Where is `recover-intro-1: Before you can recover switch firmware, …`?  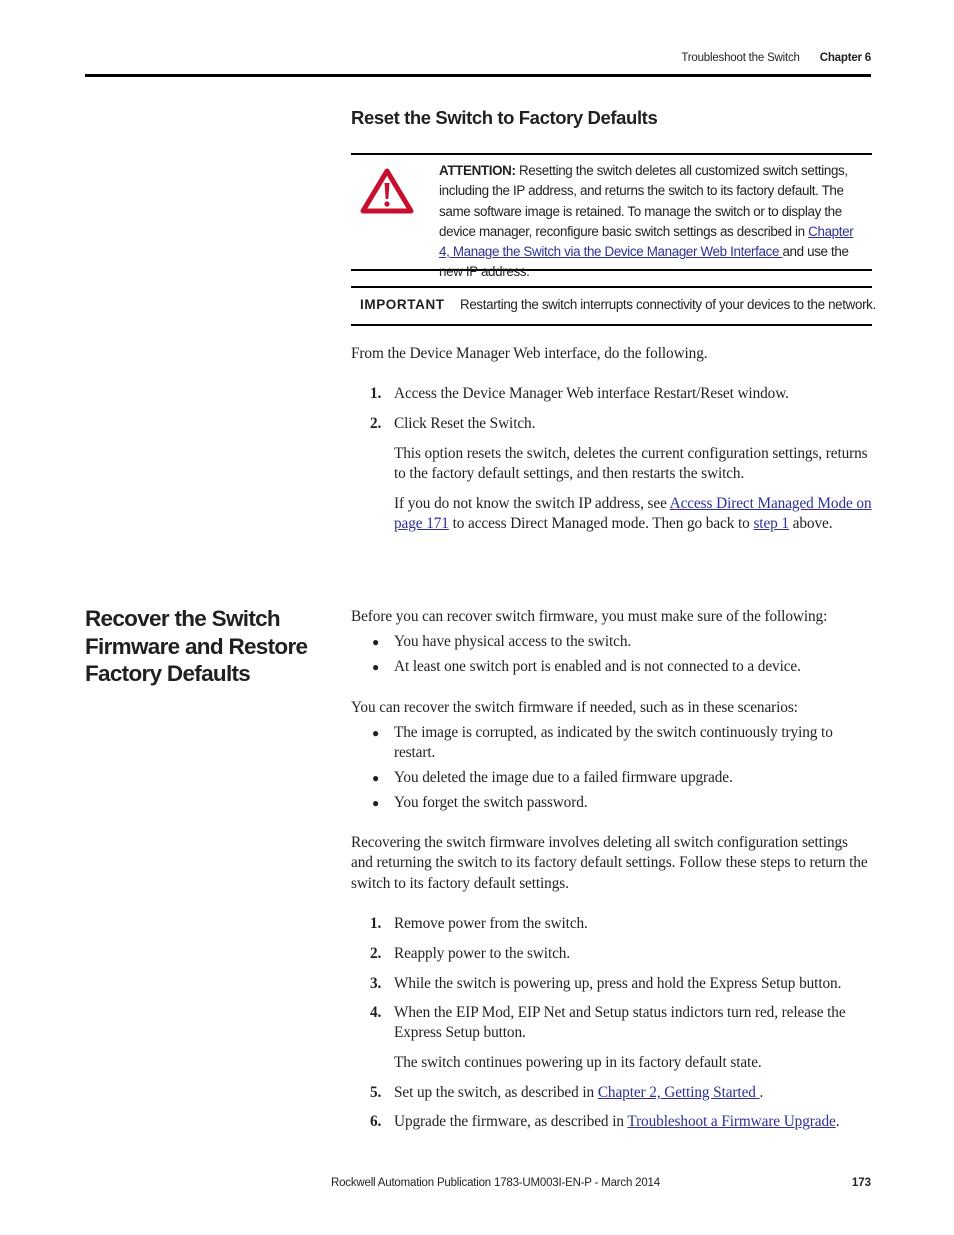
recover-intro-1: Before you can recover switch firmware, … is located at coordinates (589, 616).